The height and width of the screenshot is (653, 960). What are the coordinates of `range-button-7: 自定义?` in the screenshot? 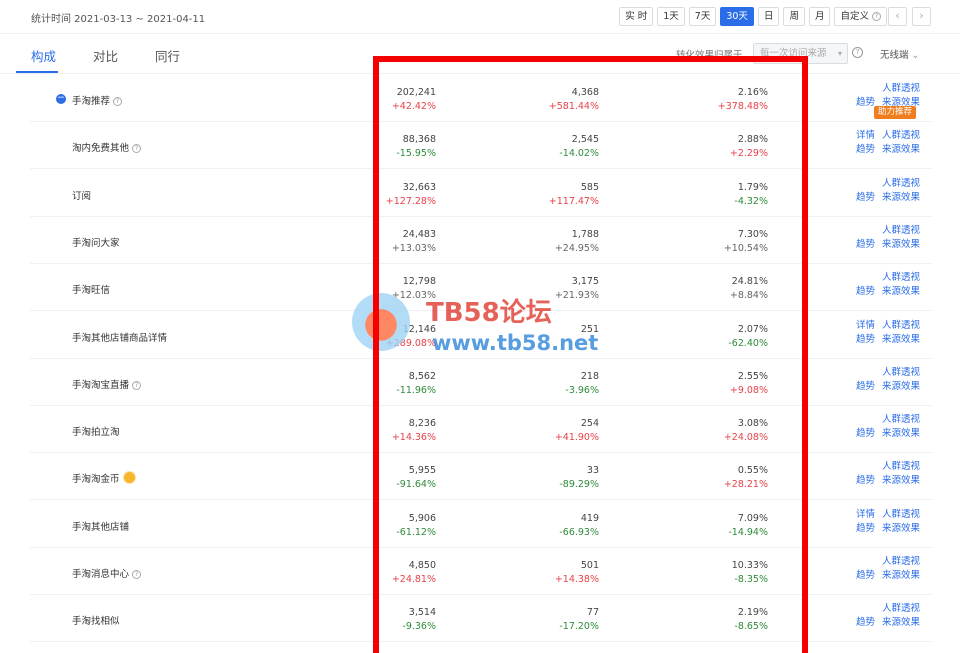 It's located at (860, 16).